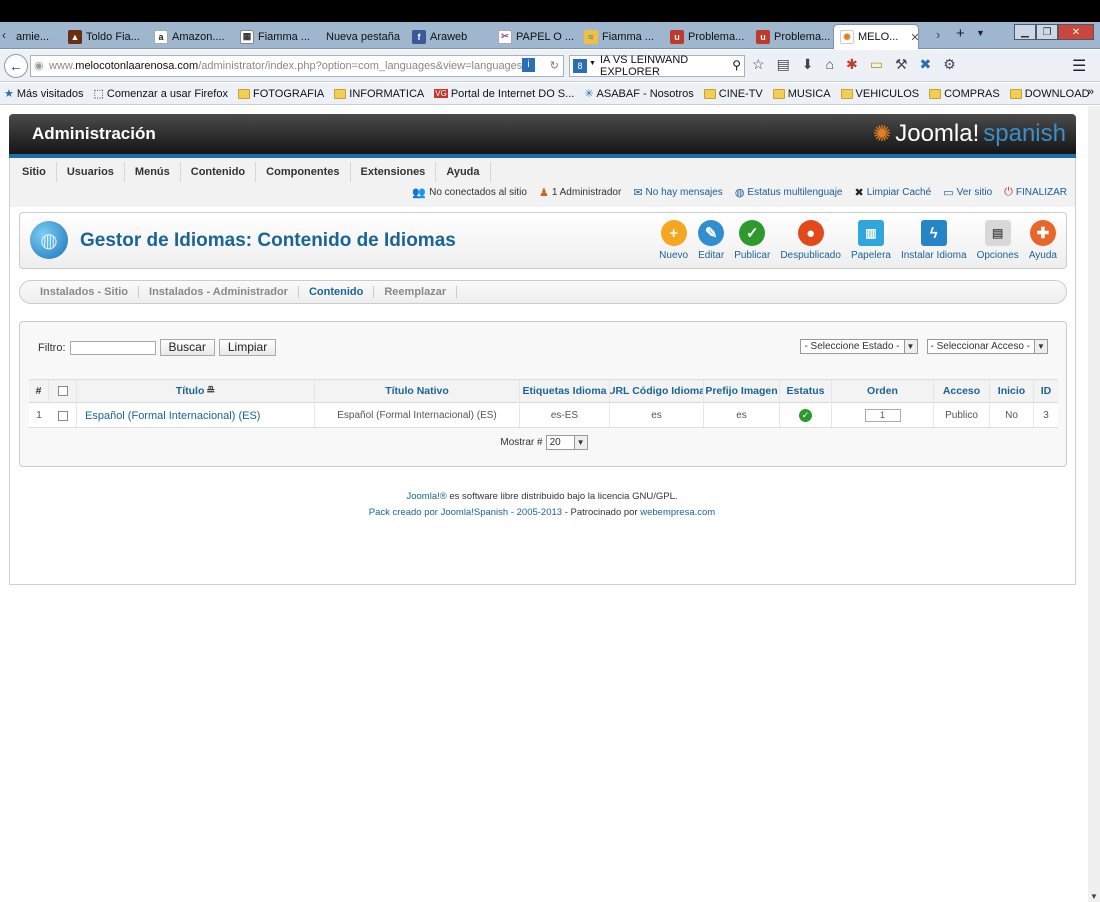 The height and width of the screenshot is (902, 1100). What do you see at coordinates (91, 172) in the screenshot?
I see `menu-item-usuarios: Usuarios` at bounding box center [91, 172].